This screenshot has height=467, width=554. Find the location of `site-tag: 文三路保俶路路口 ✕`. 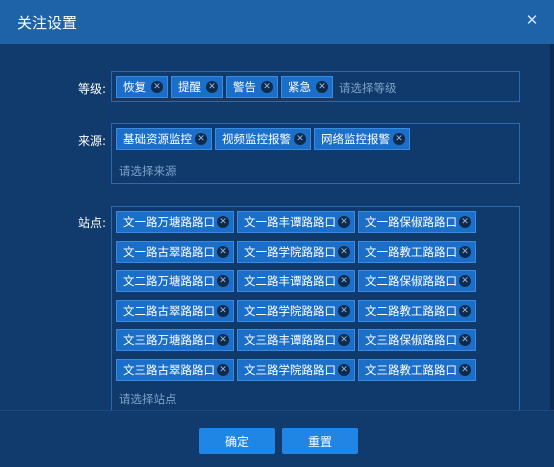

site-tag: 文三路保俶路路口 ✕ is located at coordinates (417, 340).